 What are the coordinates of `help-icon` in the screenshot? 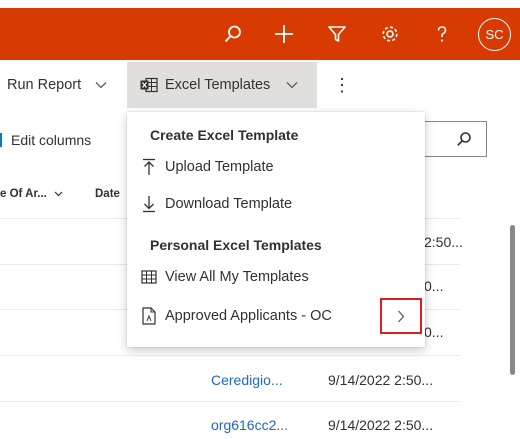 It's located at (442, 34).